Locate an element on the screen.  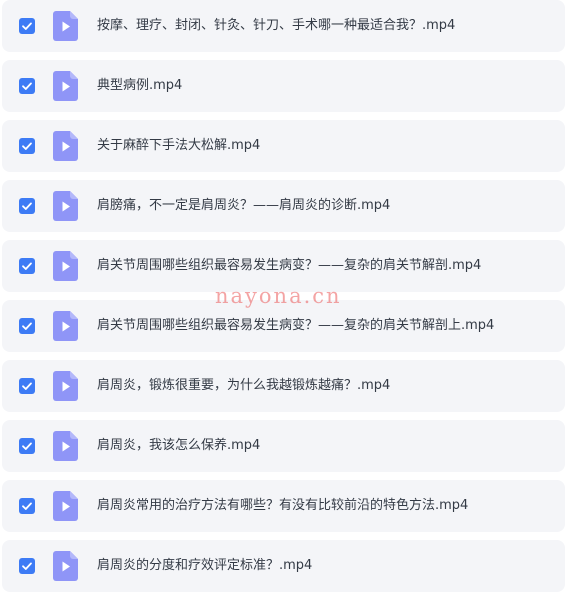
file-row: 按摩、理疗、封闭、针灸、针刀、手术哪一种最适合我？.mp4 is located at coordinates (283, 26).